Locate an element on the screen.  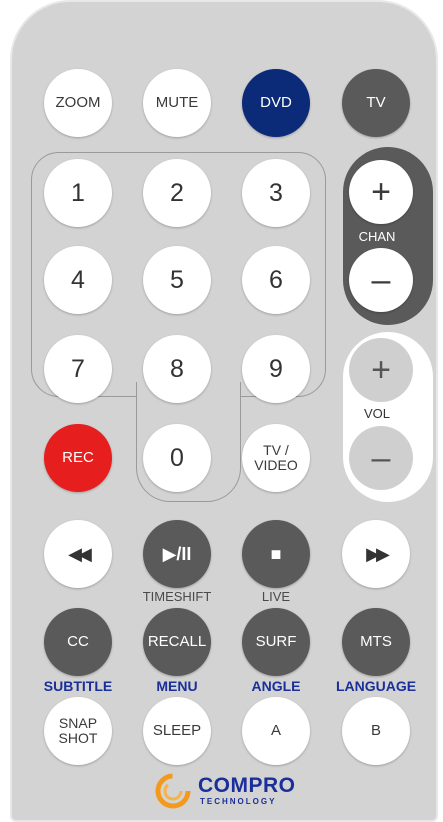
volume-up-button: + is located at coordinates (381, 370).